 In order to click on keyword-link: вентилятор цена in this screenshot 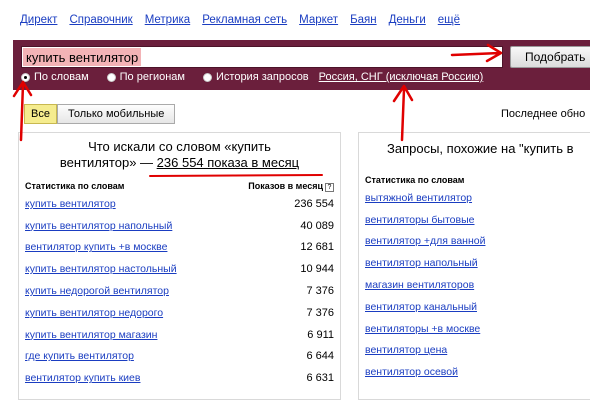, I will do `click(406, 350)`.